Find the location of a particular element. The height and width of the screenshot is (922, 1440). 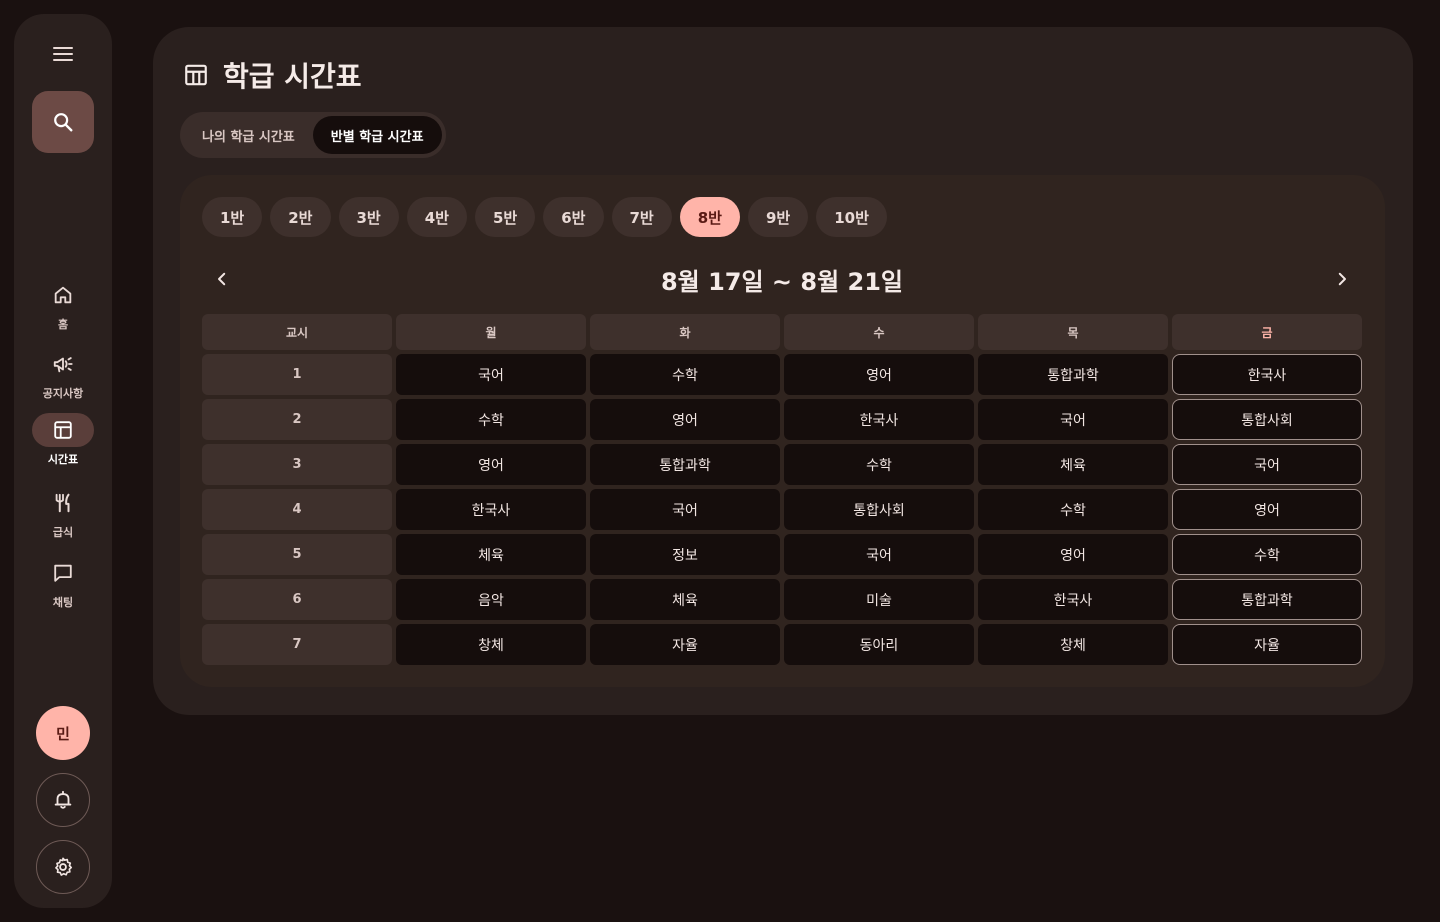

period-number: 5 is located at coordinates (297, 554).